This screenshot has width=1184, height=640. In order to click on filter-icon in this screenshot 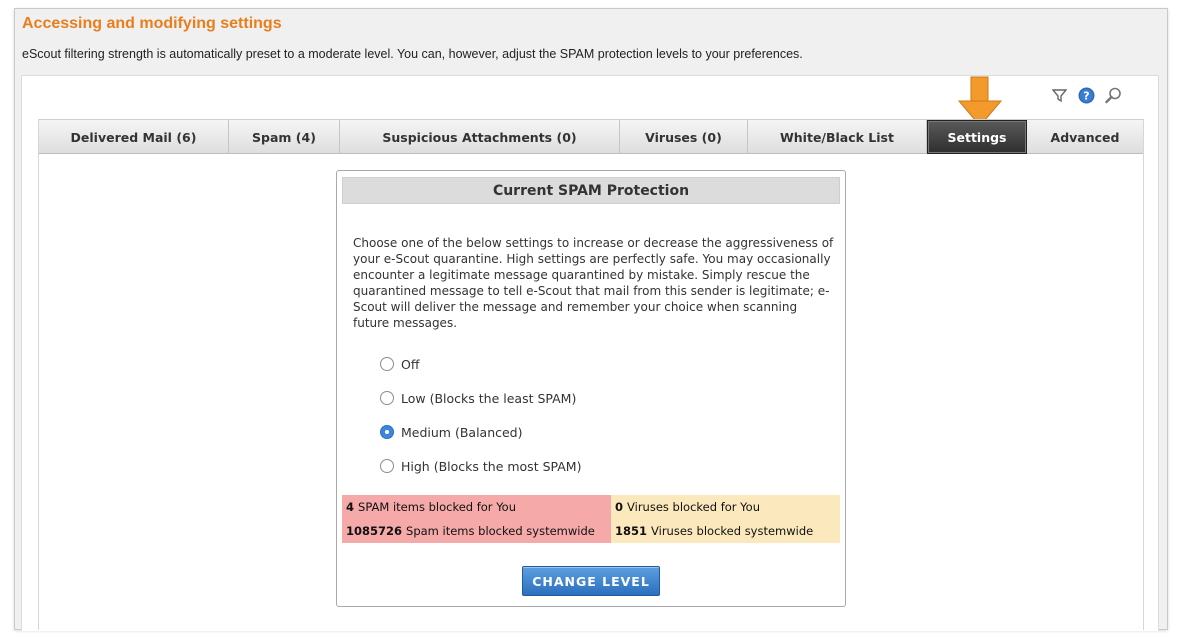, I will do `click(1059, 95)`.